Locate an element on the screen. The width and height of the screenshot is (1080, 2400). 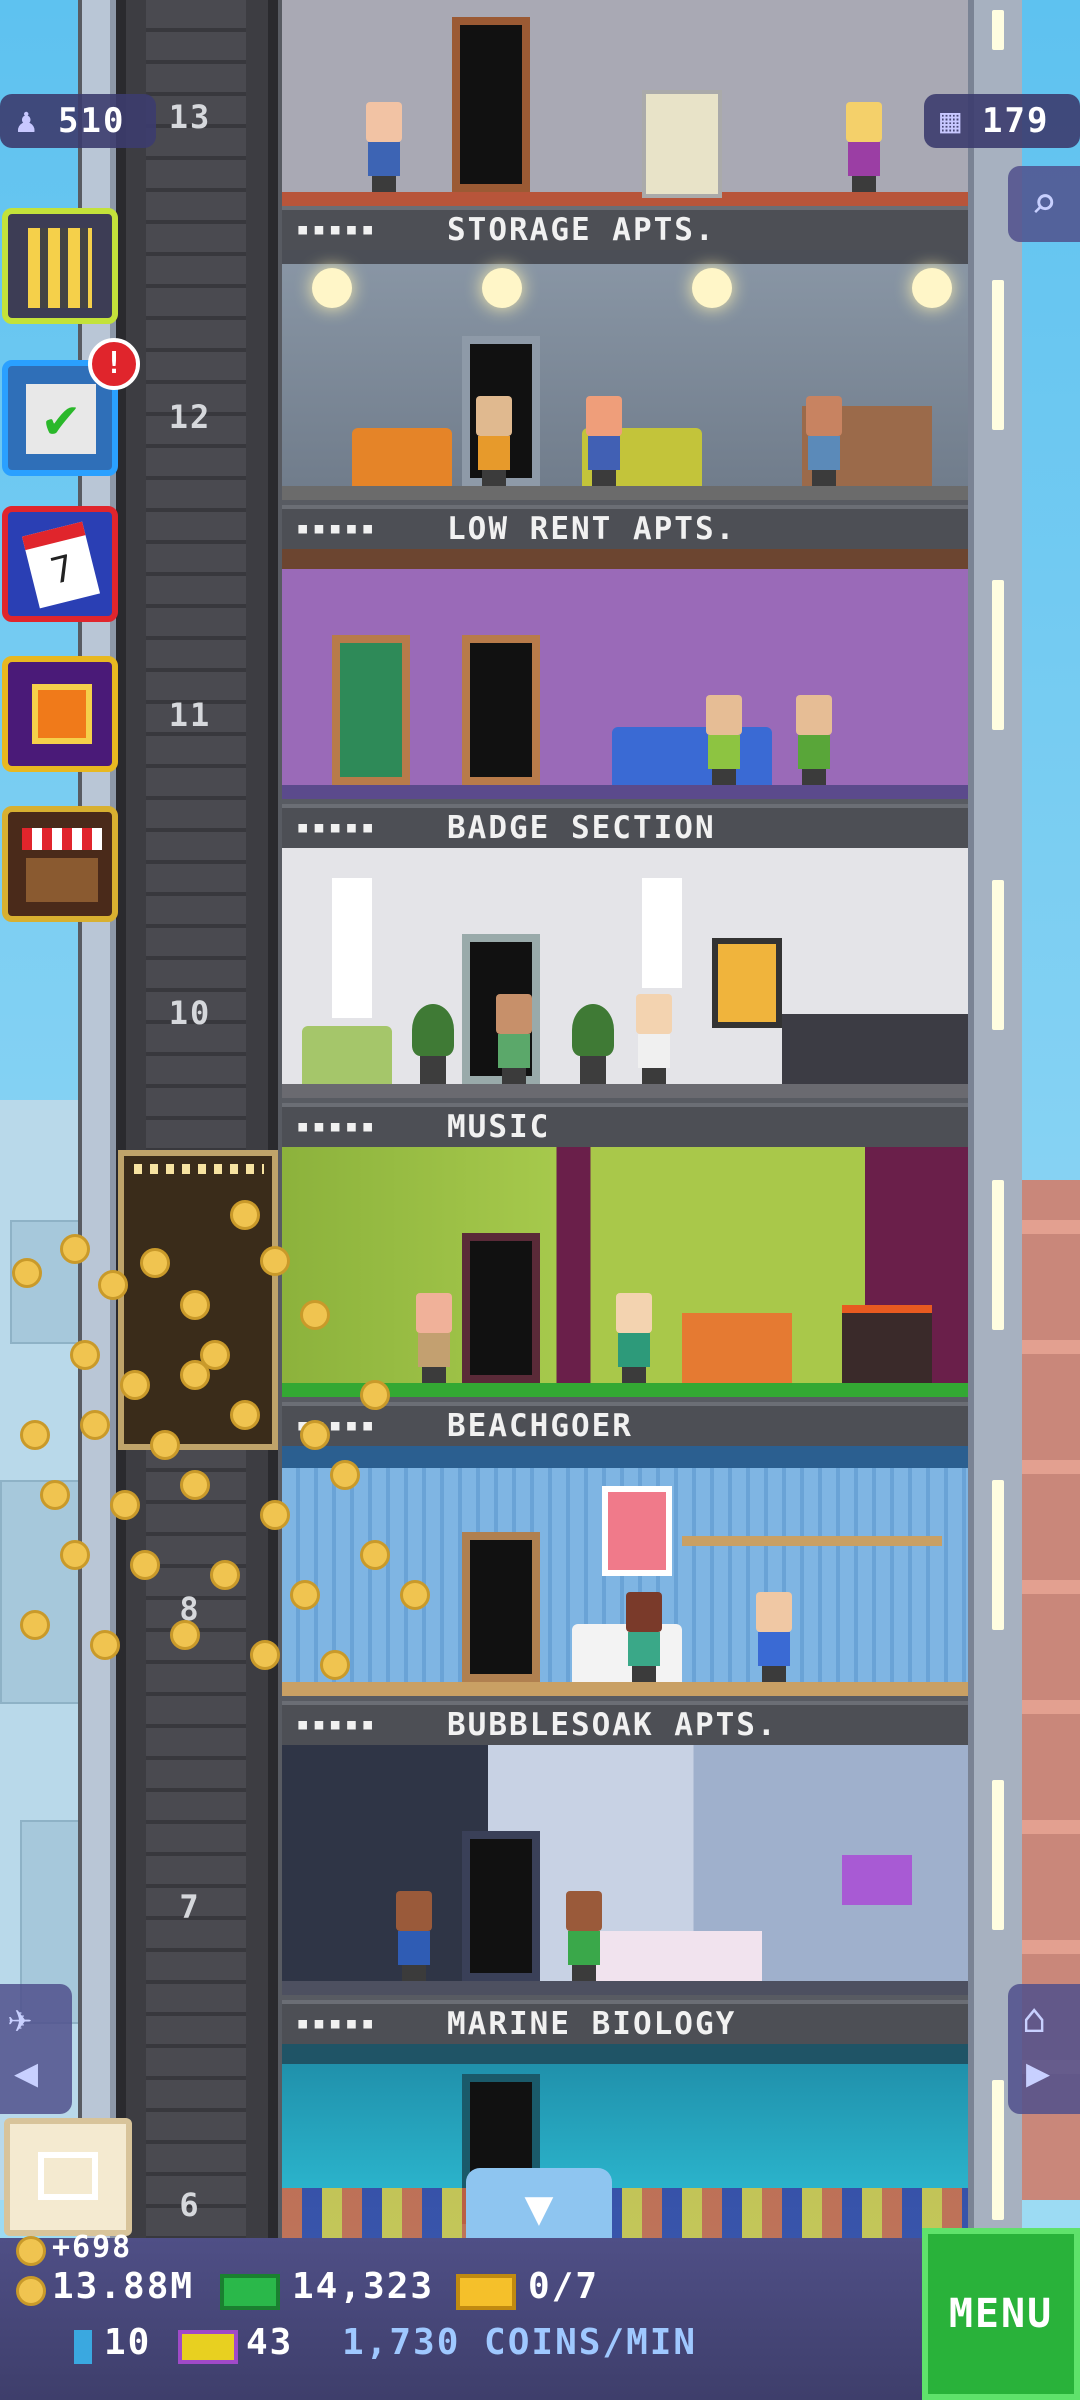
floor-number: 11 is located at coordinates (190, 715).